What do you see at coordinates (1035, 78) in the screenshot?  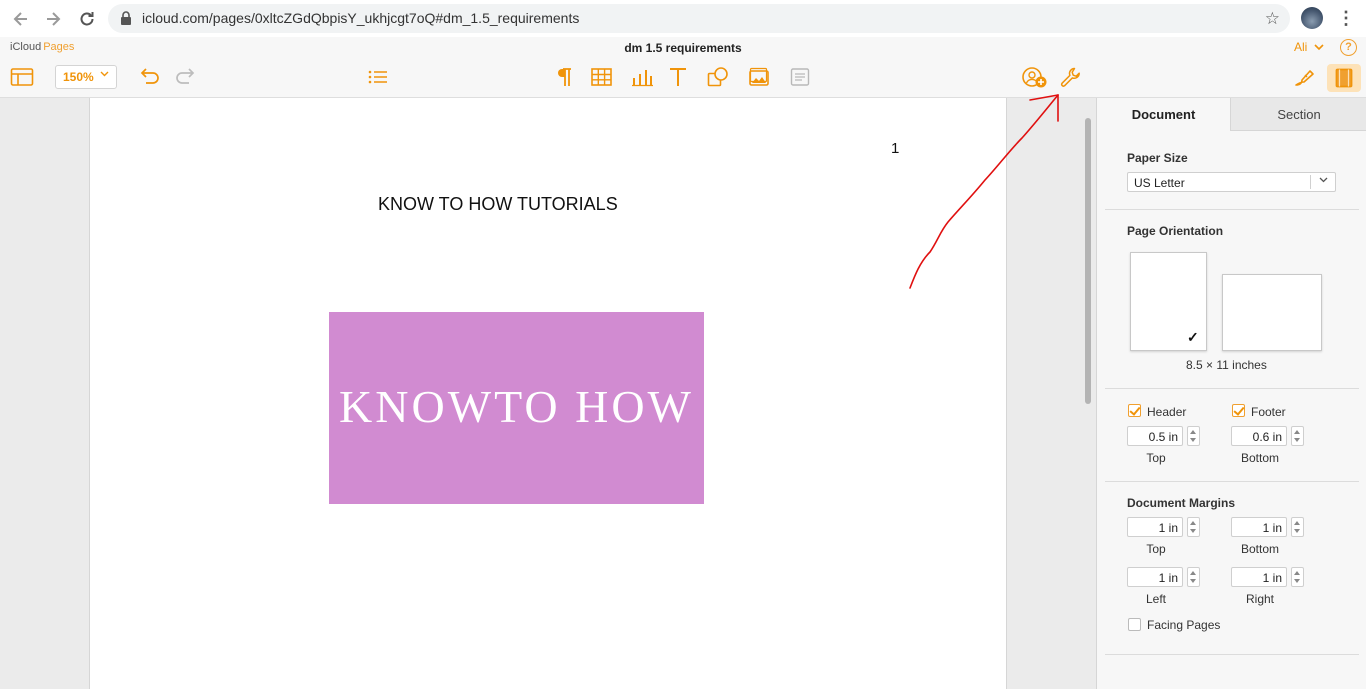 I see `collaborate-icon` at bounding box center [1035, 78].